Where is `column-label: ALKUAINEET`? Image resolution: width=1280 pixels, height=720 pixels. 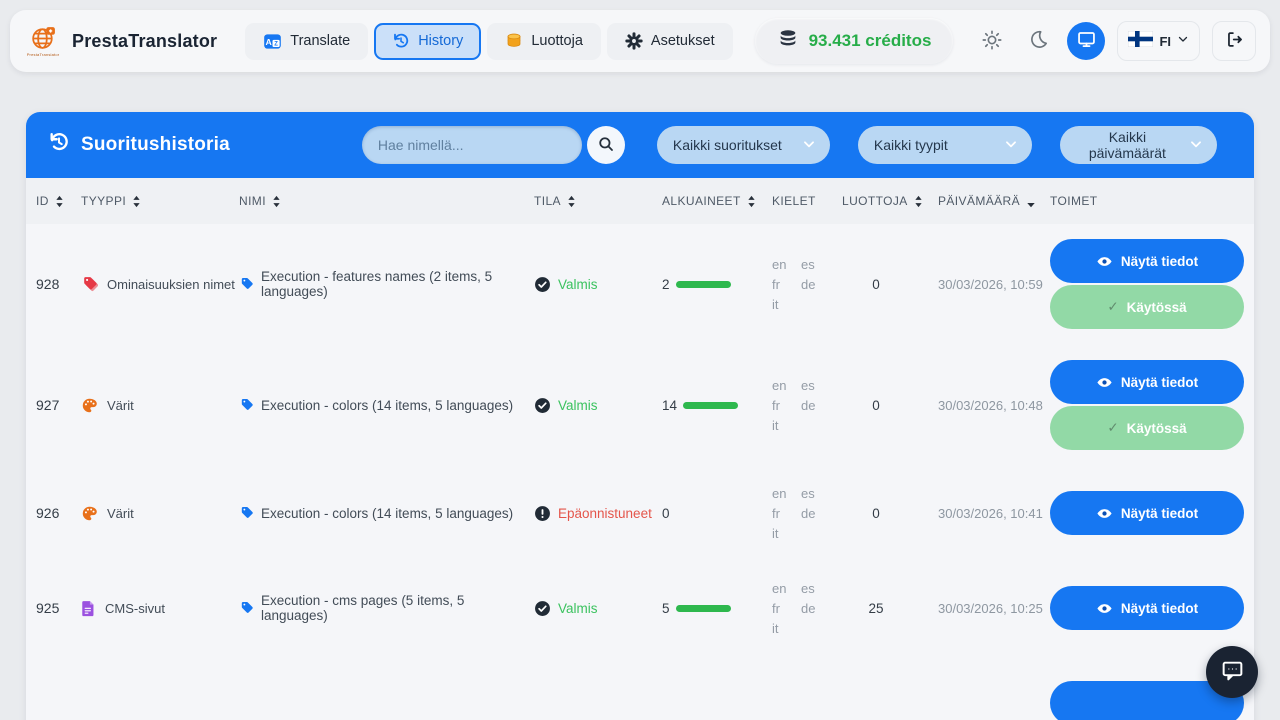
column-label: ALKUAINEET is located at coordinates (701, 201).